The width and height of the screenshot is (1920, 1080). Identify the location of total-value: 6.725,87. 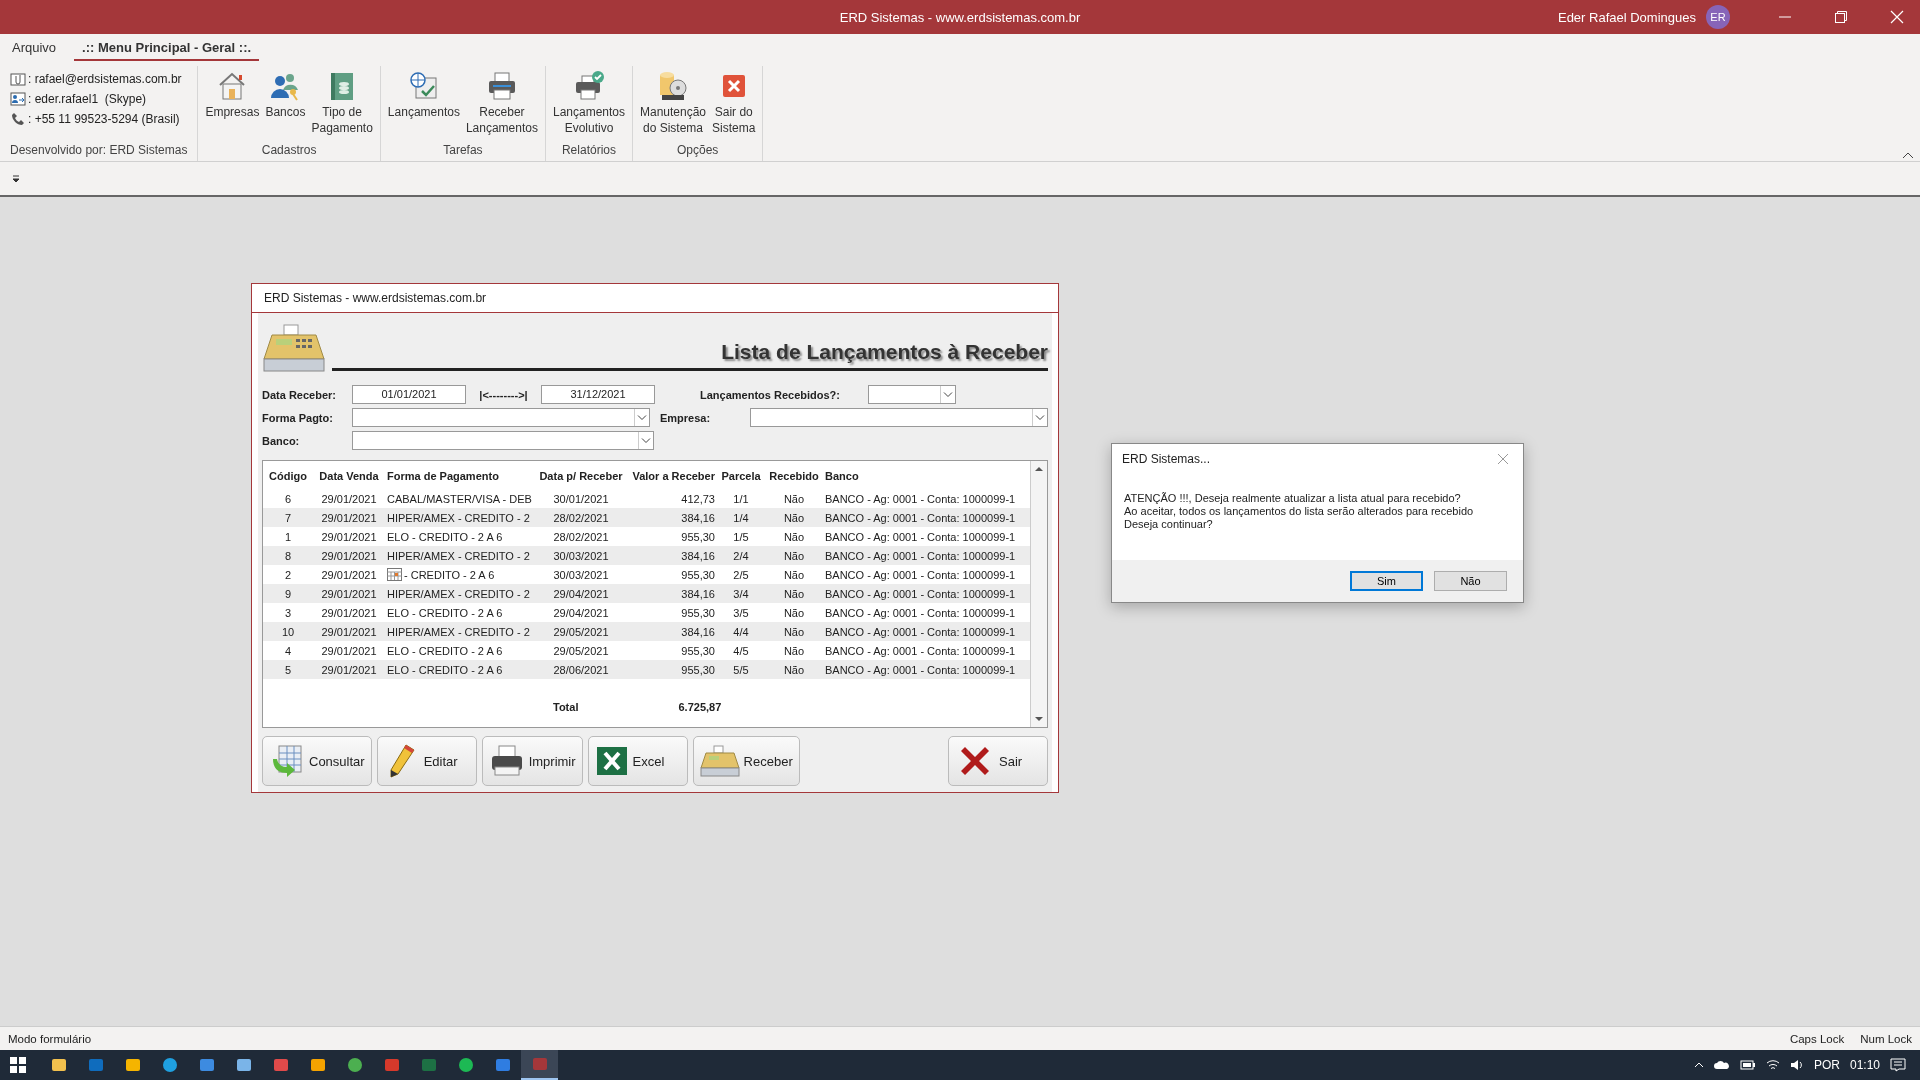
(700, 707).